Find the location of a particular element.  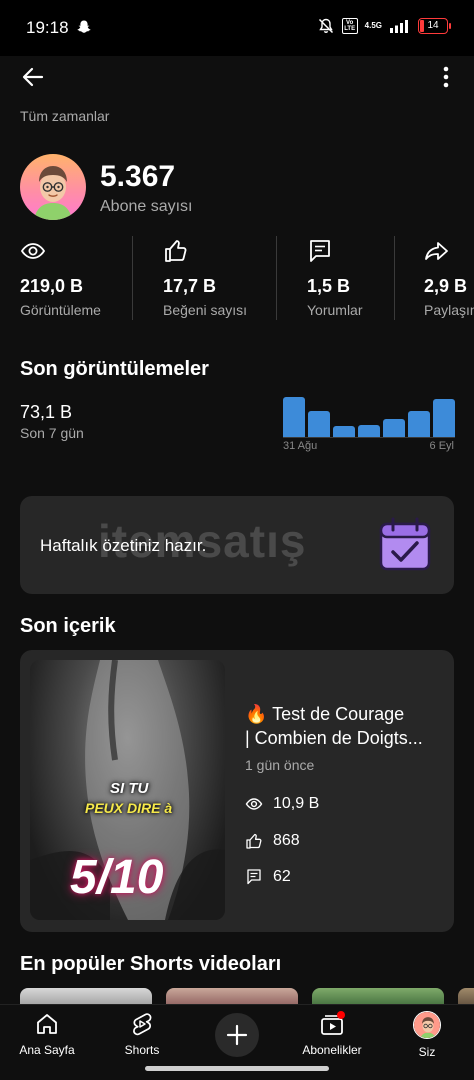

back-arrow-icon is located at coordinates (33, 77).